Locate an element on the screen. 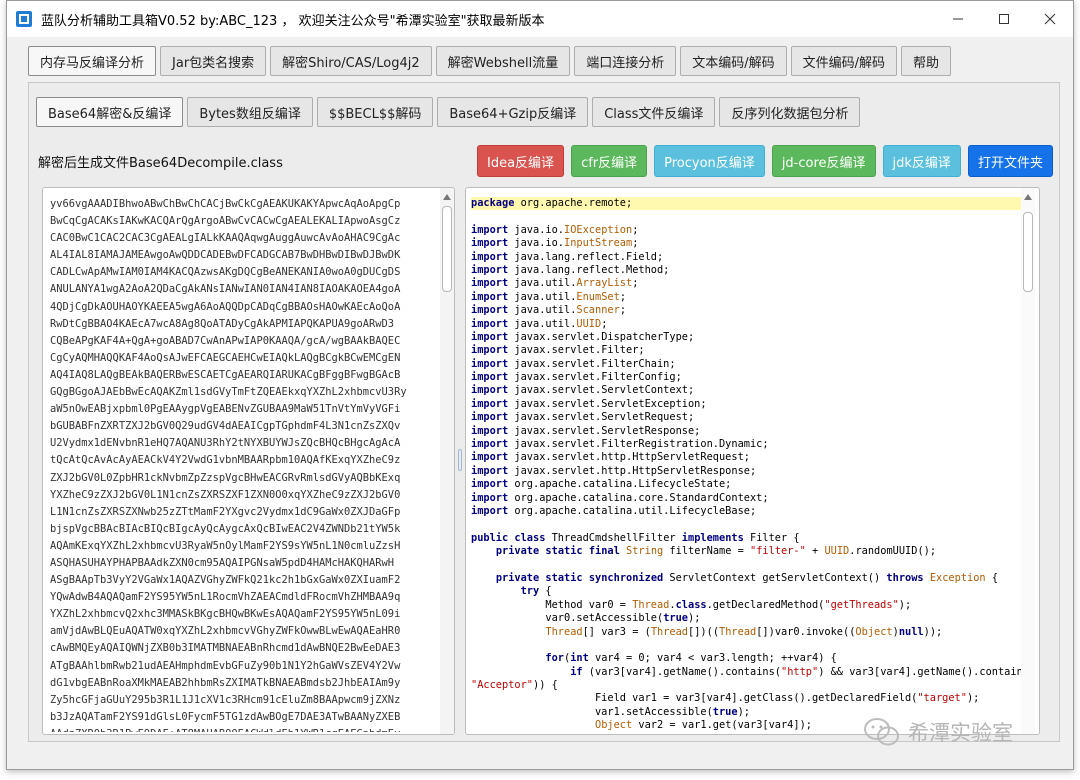 Image resolution: width=1080 pixels, height=780 pixels. maximize-button is located at coordinates (1004, 19).